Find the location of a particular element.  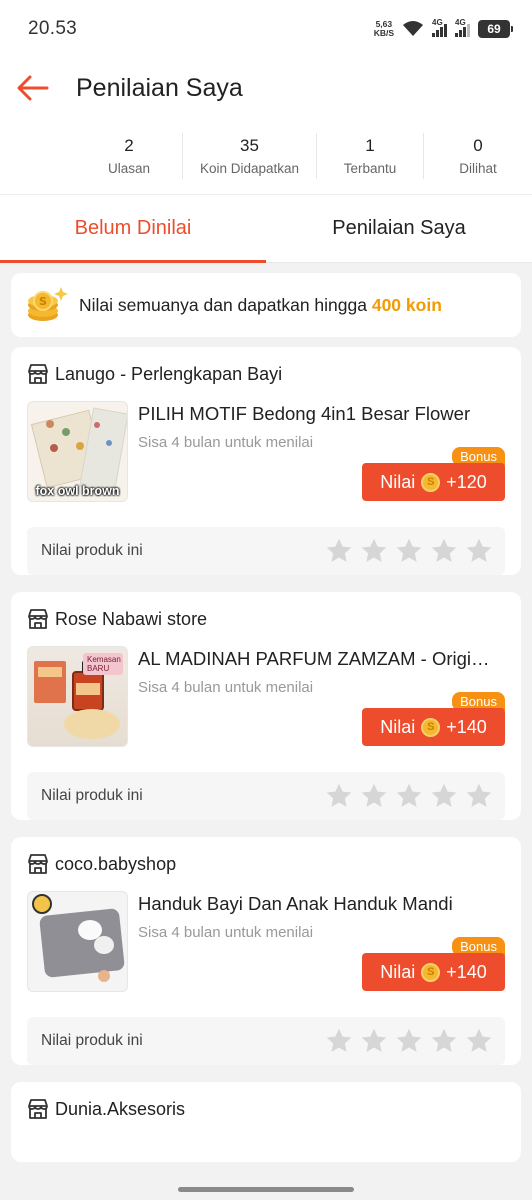

arrow-left-icon is located at coordinates (33, 88).